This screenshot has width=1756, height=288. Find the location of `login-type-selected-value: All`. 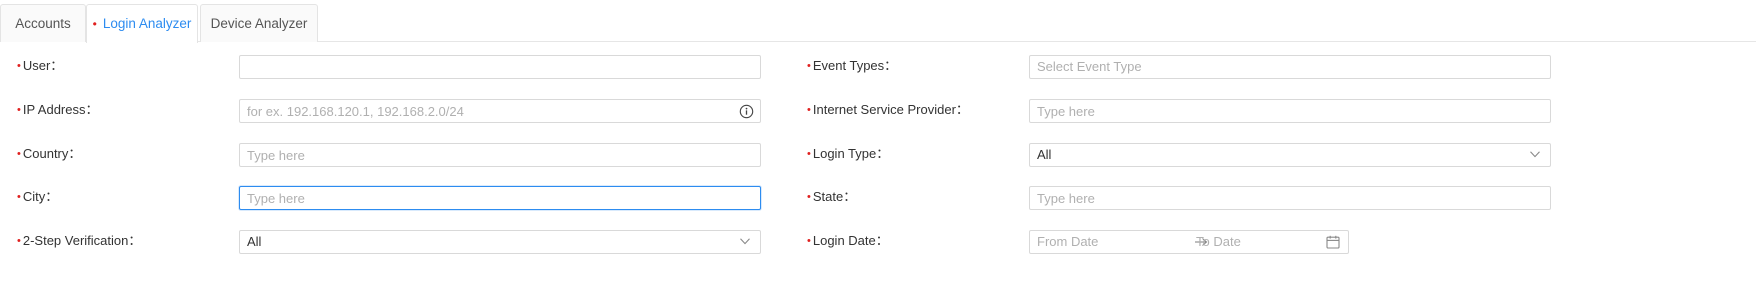

login-type-selected-value: All is located at coordinates (1044, 154).